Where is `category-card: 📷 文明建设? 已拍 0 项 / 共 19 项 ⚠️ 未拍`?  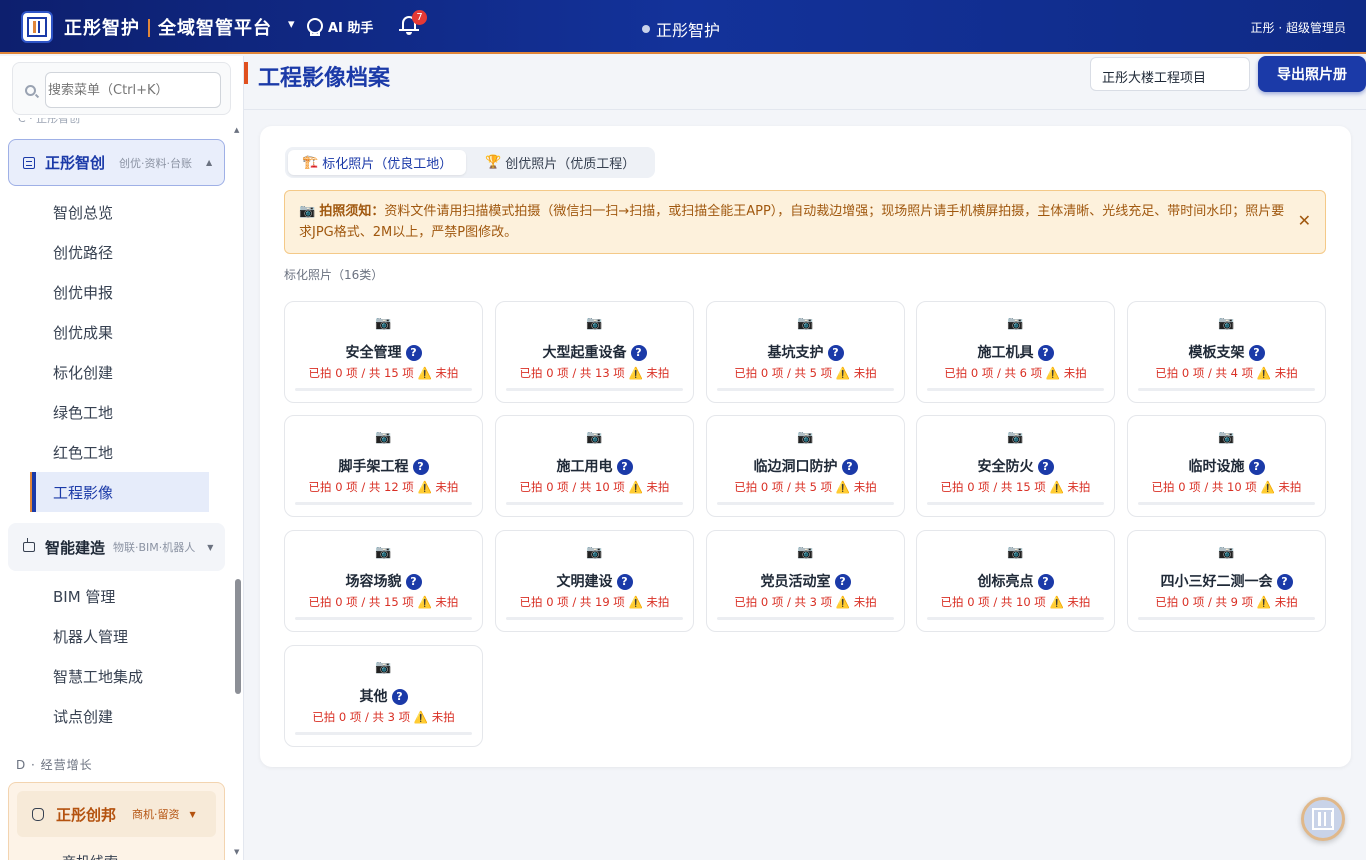
category-card: 📷 文明建设? 已拍 0 项 / 共 19 项 ⚠️ 未拍 is located at coordinates (594, 581).